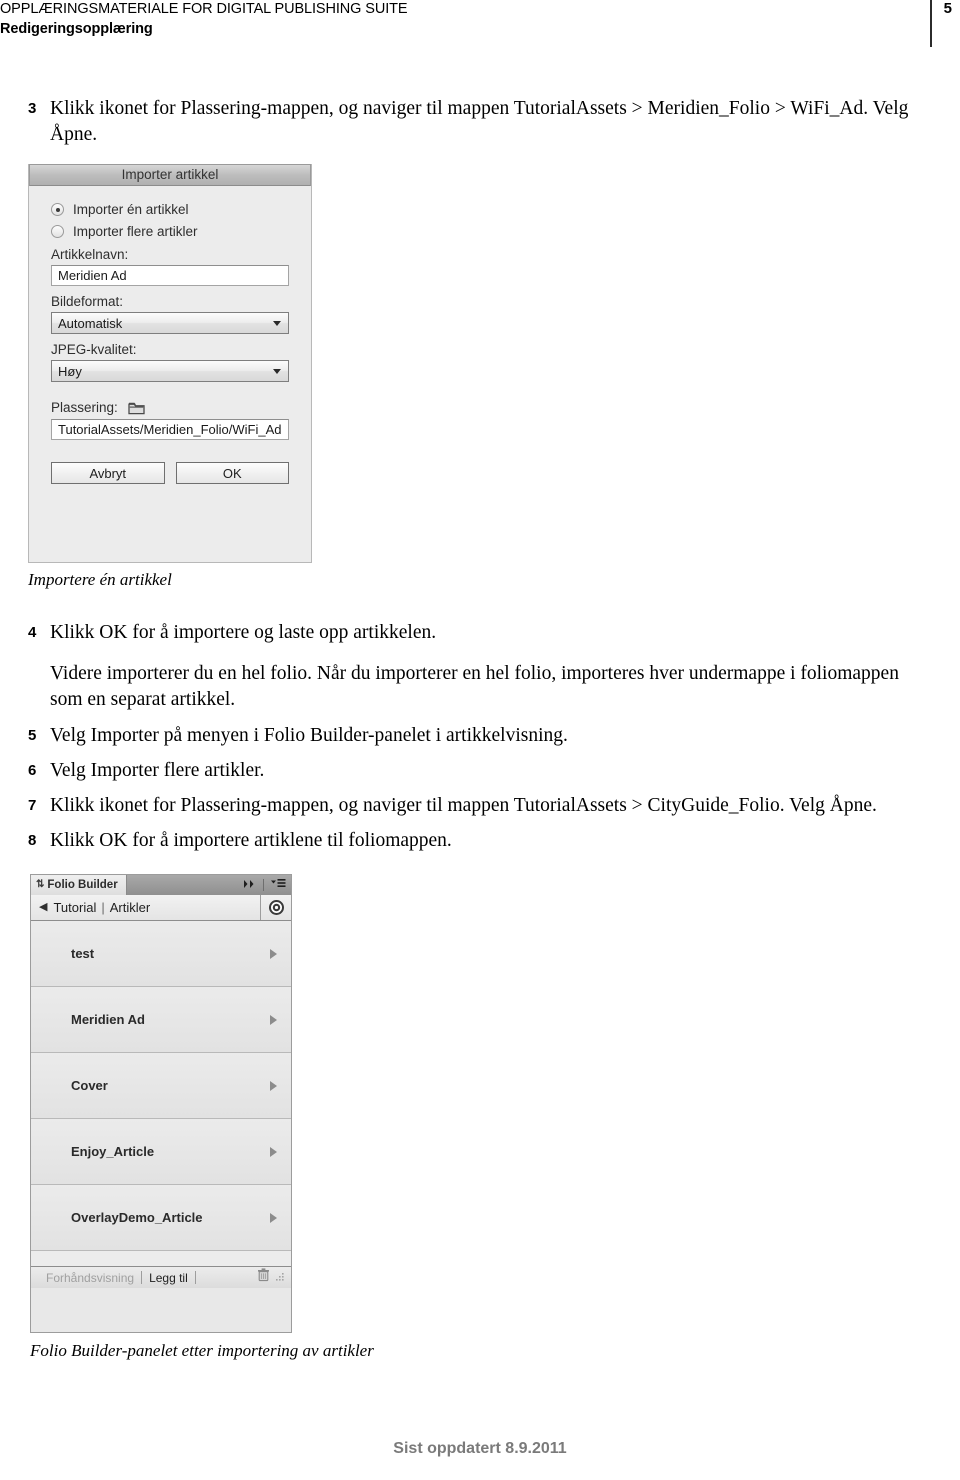  What do you see at coordinates (161, 1258) in the screenshot?
I see `list-empty-area` at bounding box center [161, 1258].